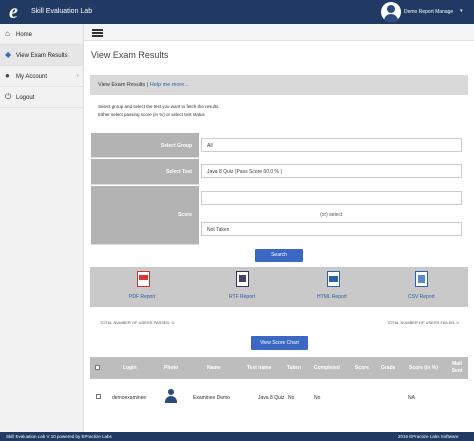 The image size is (474, 441). What do you see at coordinates (317, 398) in the screenshot?
I see `cell-completed: No` at bounding box center [317, 398].